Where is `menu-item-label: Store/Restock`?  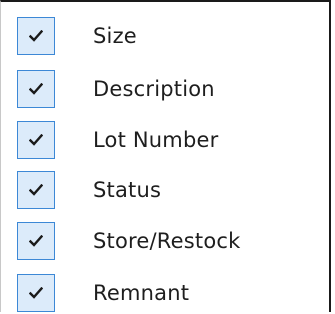
menu-item-label: Store/Restock is located at coordinates (167, 241).